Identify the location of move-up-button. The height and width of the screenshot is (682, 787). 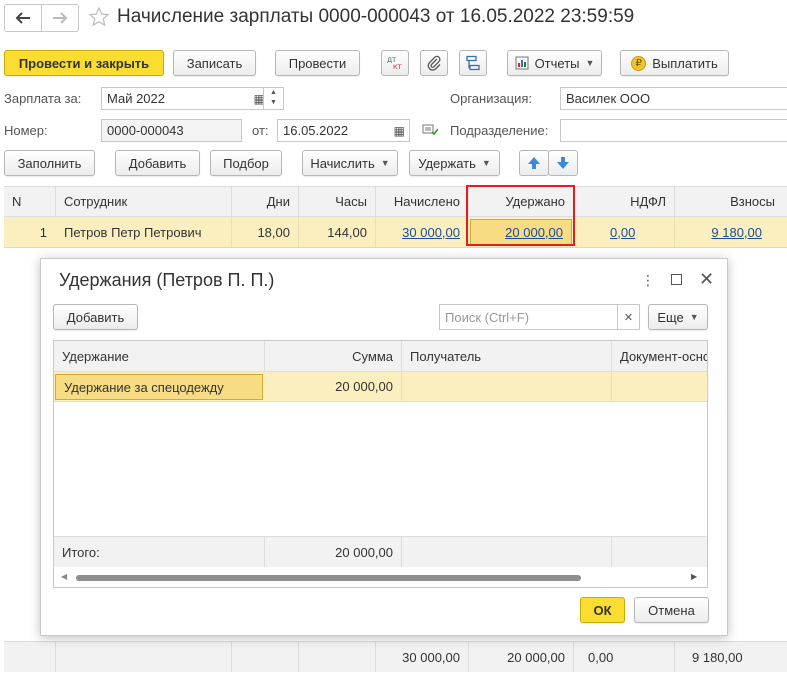
(534, 163).